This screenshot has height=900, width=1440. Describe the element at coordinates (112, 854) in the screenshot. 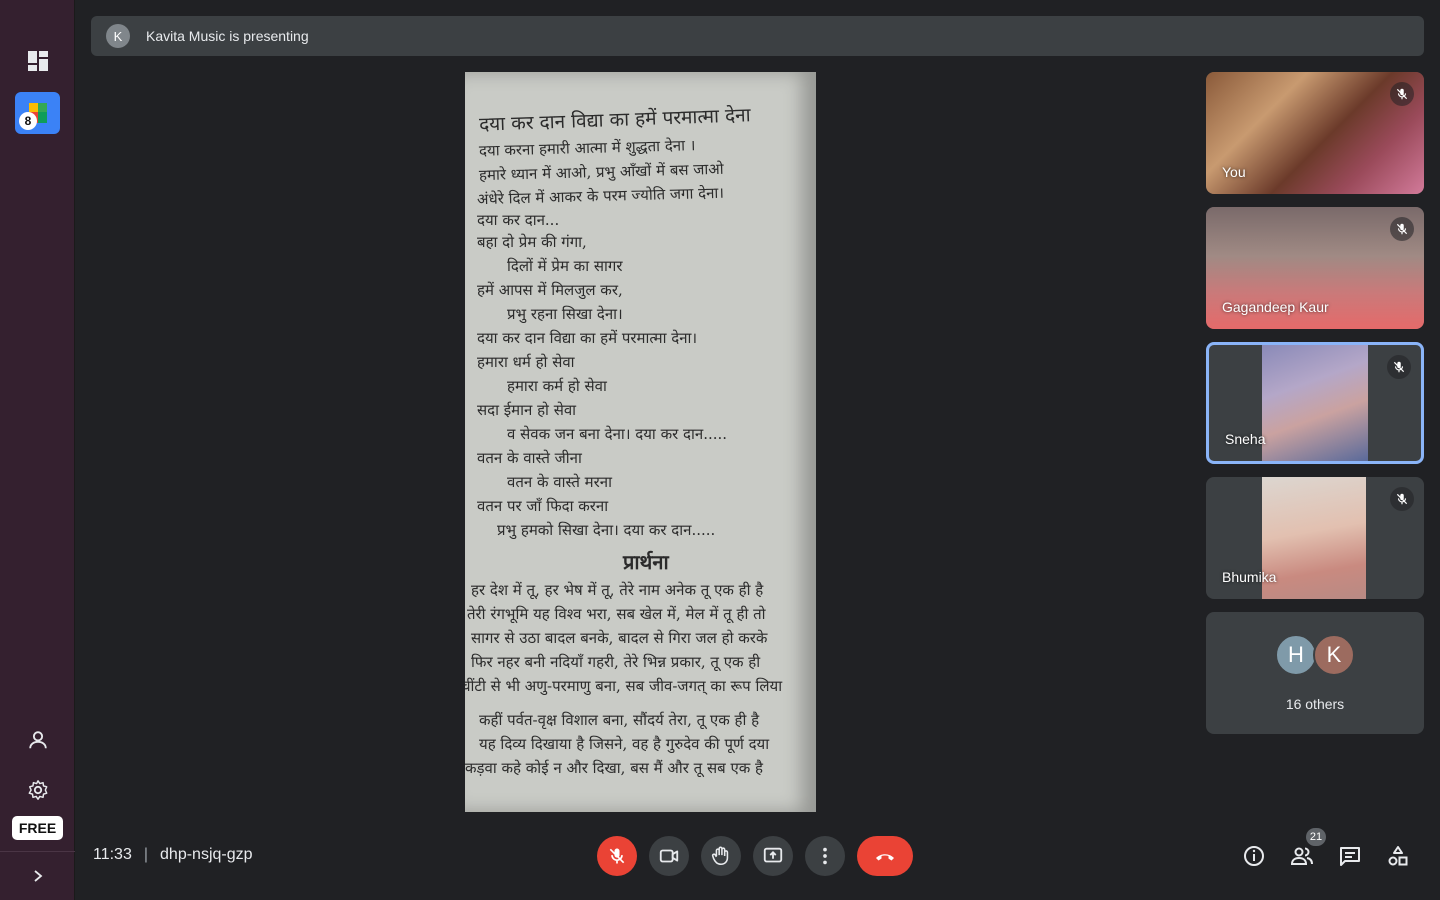

I see `meeting-time: 11:33` at that location.